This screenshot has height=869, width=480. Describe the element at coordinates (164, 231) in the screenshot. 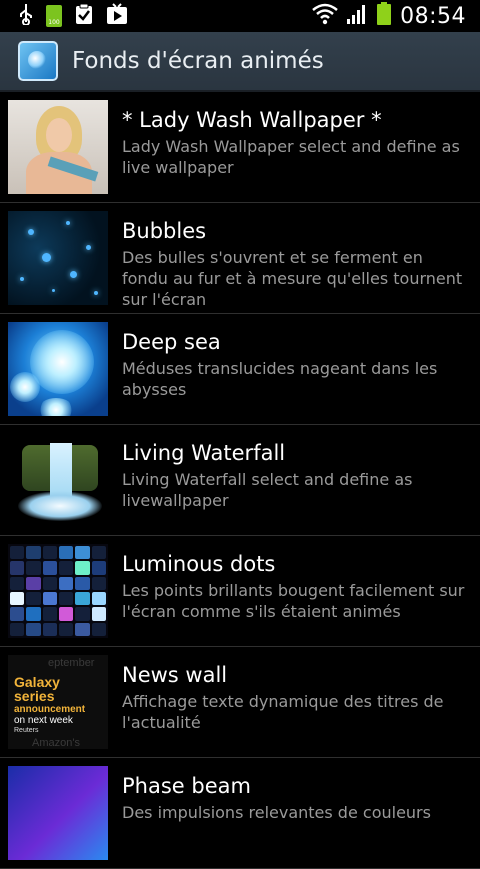

I see `wallpaper-title: Bubbles` at that location.